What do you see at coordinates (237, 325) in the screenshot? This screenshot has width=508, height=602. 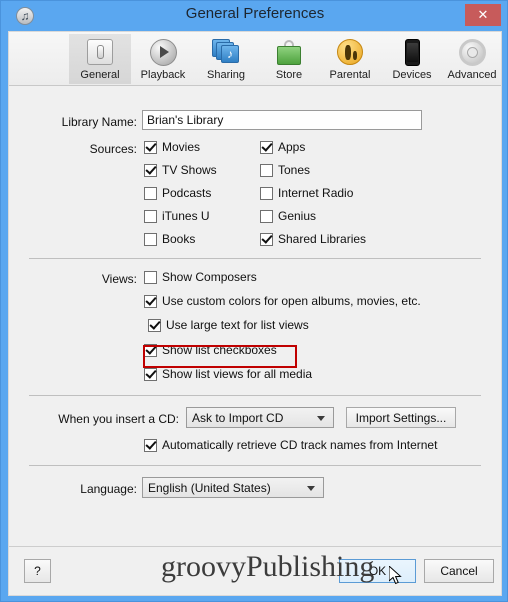 I see `checkbox-use-large-text-label: Use large text for list views` at bounding box center [237, 325].